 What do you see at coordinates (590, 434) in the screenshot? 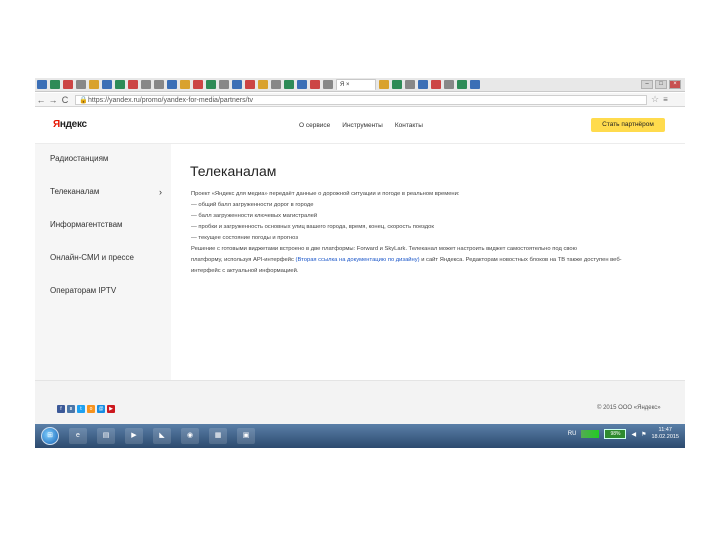
I see `signal-icon` at bounding box center [590, 434].